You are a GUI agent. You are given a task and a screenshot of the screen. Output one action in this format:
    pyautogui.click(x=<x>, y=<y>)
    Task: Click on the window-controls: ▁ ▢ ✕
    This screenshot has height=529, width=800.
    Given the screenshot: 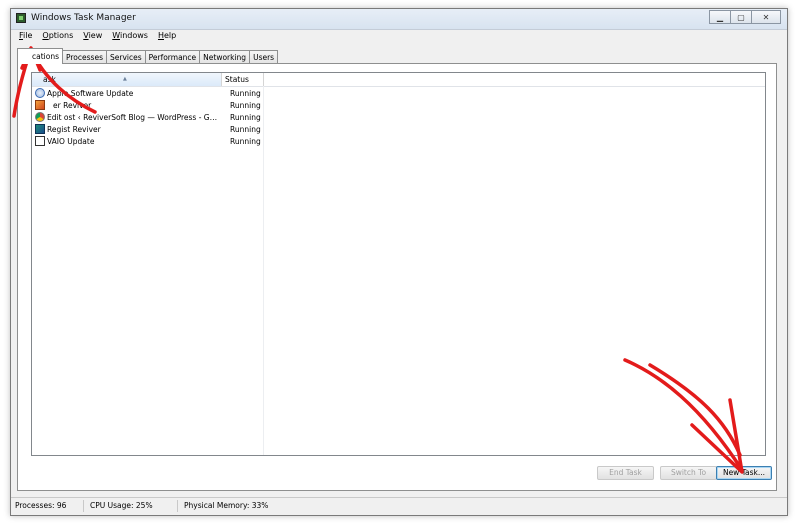 What is the action you would take?
    pyautogui.click(x=745, y=17)
    